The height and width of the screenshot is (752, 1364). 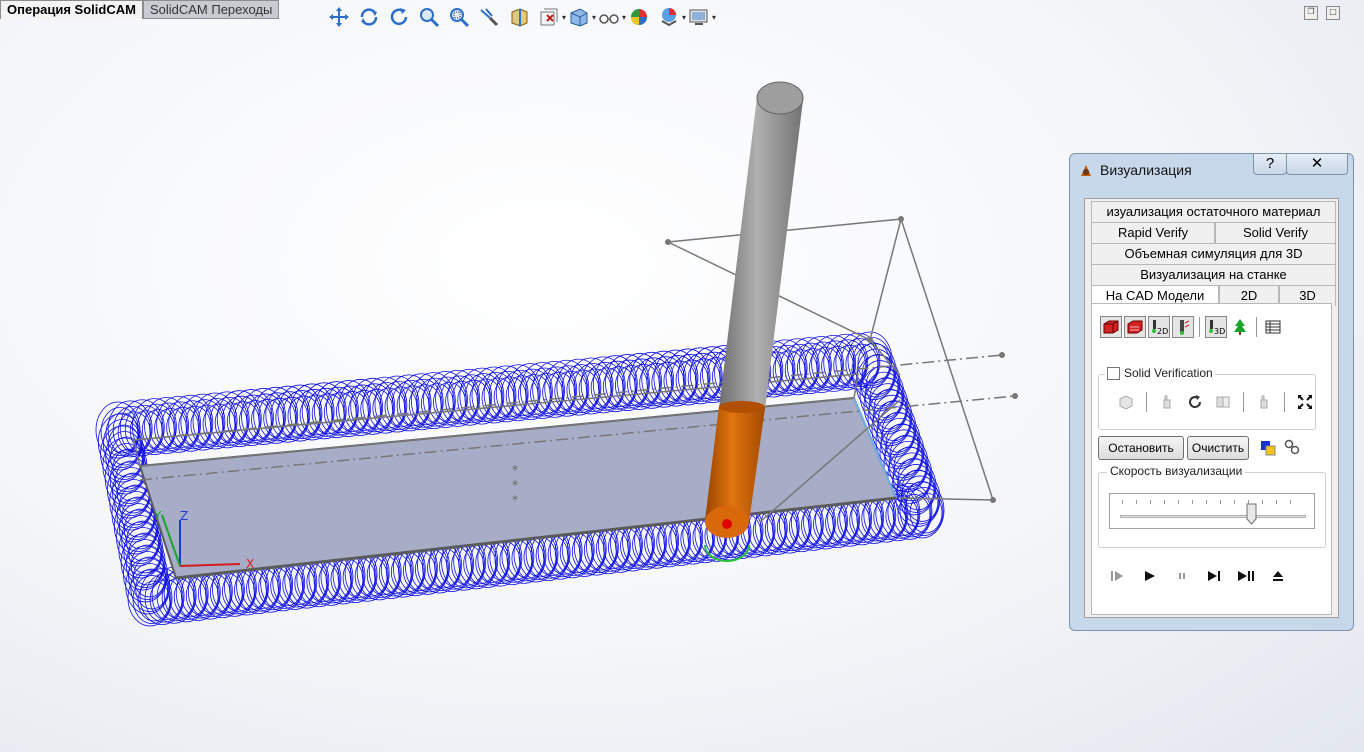 What do you see at coordinates (1195, 402) in the screenshot?
I see `reset-icon` at bounding box center [1195, 402].